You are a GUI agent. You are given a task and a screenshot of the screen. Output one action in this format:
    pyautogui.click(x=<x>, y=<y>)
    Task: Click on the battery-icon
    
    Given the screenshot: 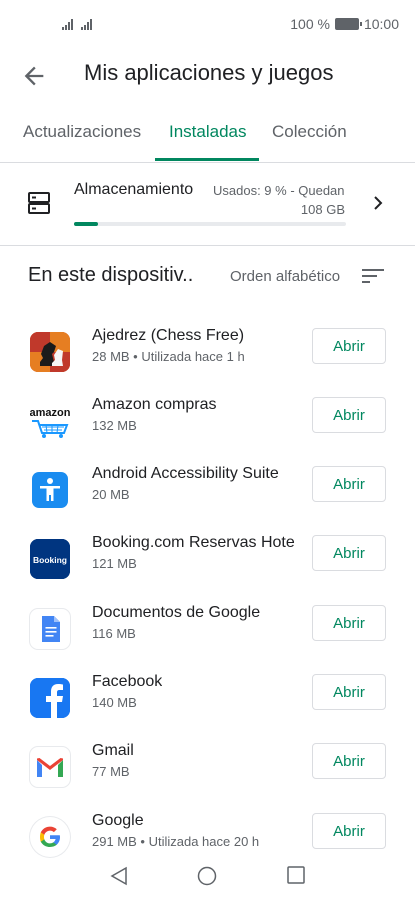 What is the action you would take?
    pyautogui.click(x=348, y=24)
    